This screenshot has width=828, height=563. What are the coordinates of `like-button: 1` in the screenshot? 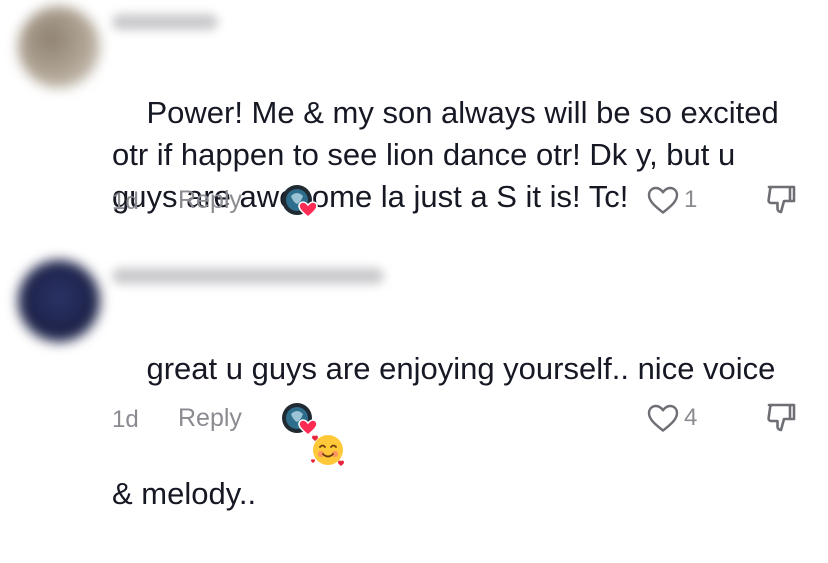 It's located at (671, 200).